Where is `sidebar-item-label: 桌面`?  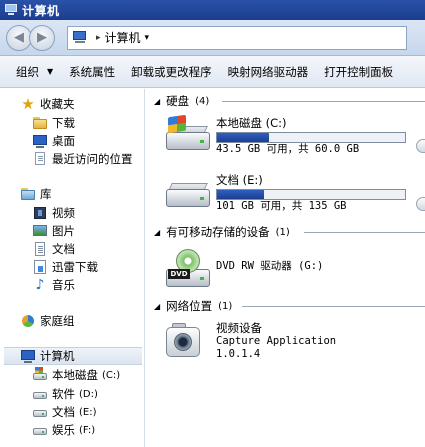
sidebar-item-label: 桌面 is located at coordinates (63, 141).